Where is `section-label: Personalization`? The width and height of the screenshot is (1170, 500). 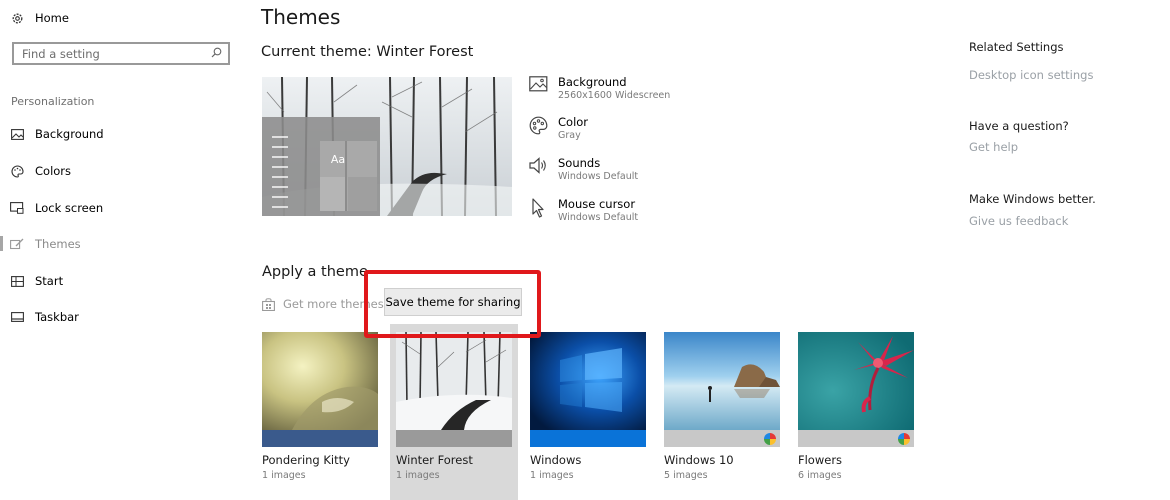
section-label: Personalization is located at coordinates (53, 101).